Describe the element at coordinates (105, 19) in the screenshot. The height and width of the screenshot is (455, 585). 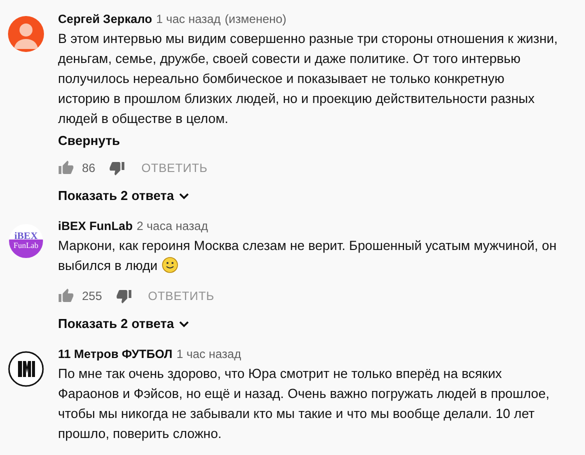
I see `author-name: Сергей Зеркало` at that location.